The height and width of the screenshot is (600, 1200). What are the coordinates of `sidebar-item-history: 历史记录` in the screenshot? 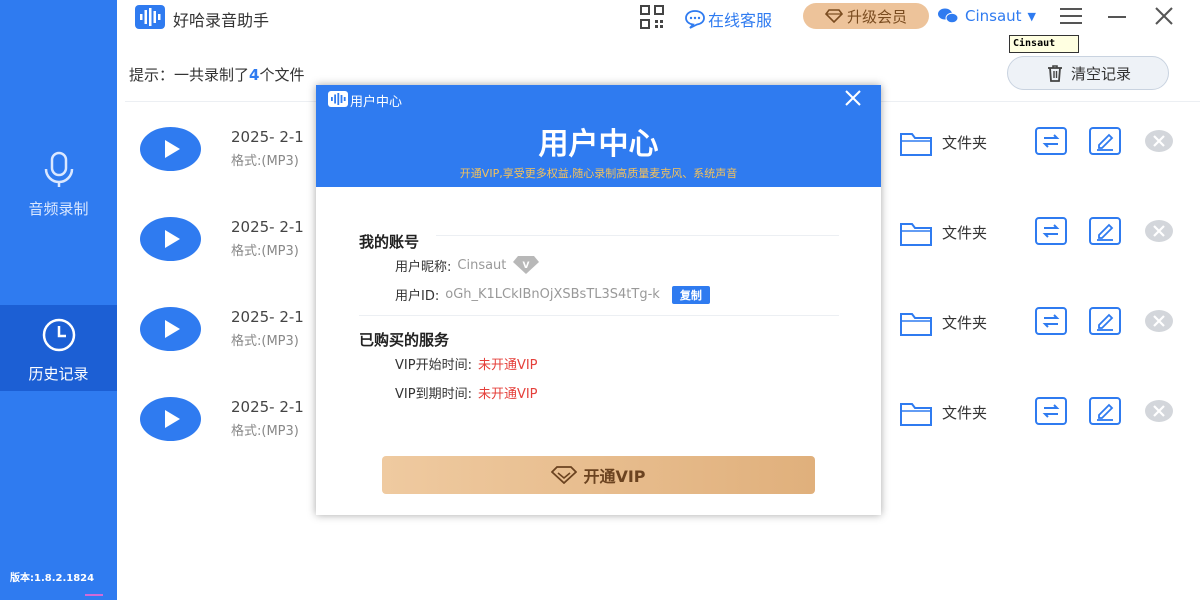 It's located at (58, 348).